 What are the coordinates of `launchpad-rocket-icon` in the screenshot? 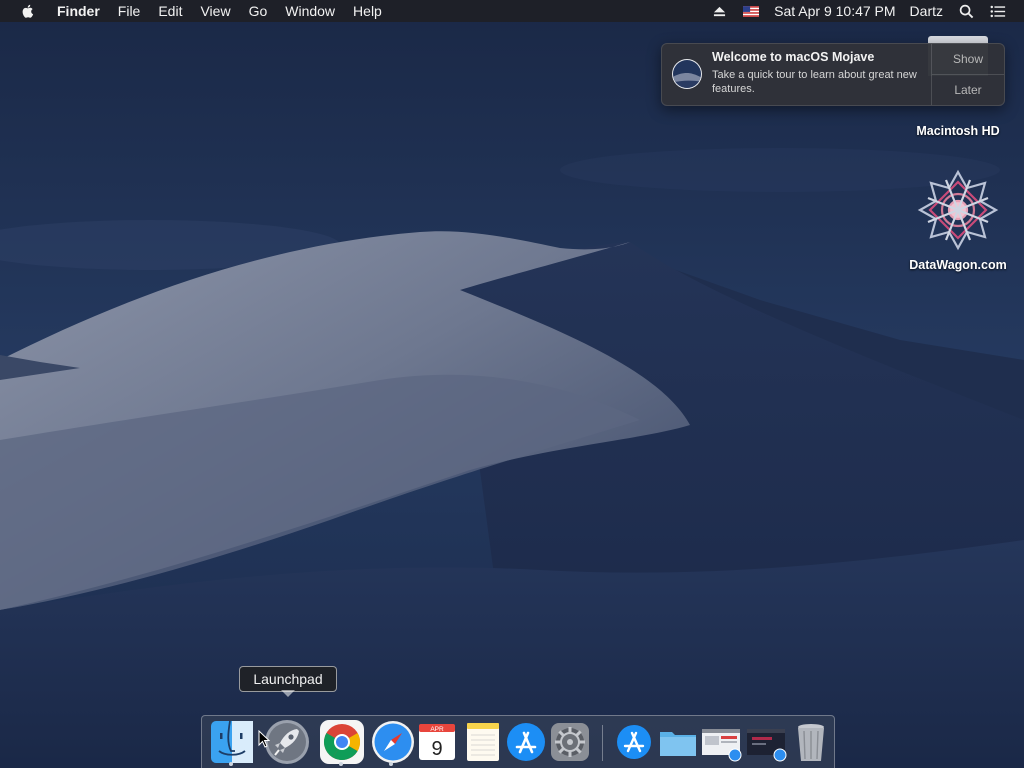 It's located at (287, 742).